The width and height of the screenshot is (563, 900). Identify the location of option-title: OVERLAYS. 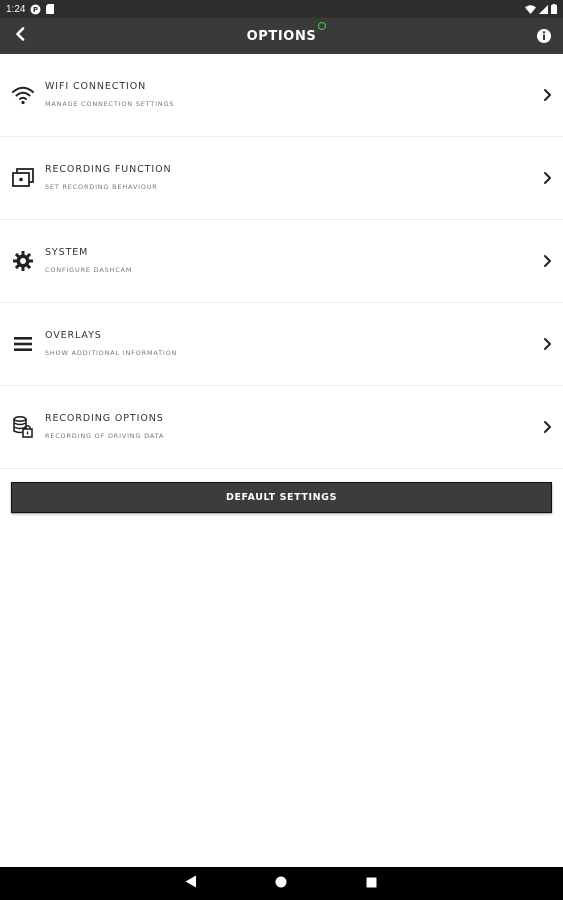
(73, 335).